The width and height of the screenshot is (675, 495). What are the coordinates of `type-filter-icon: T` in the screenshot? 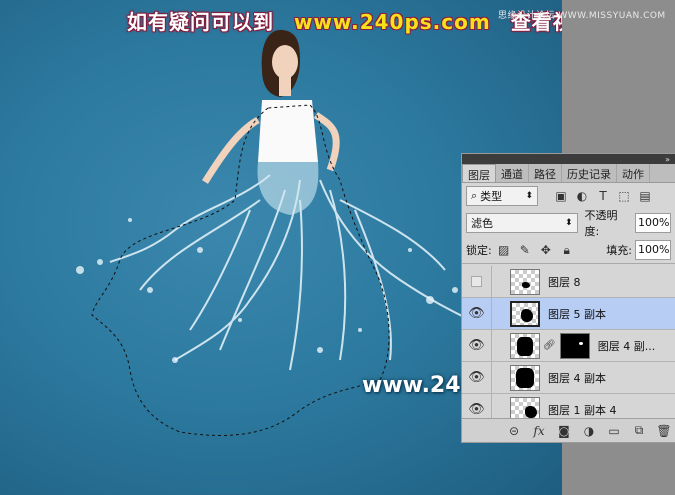 It's located at (603, 196).